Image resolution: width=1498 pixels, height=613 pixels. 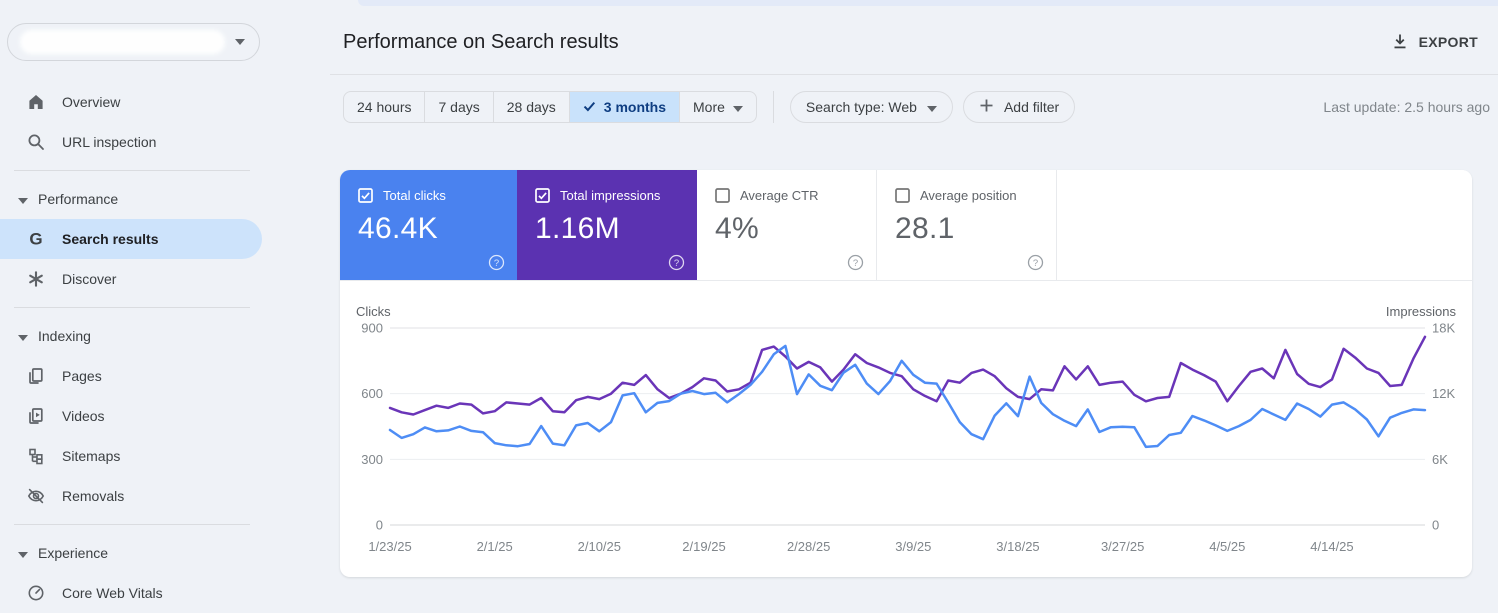 I want to click on left-axis-tick: 600, so click(x=372, y=393).